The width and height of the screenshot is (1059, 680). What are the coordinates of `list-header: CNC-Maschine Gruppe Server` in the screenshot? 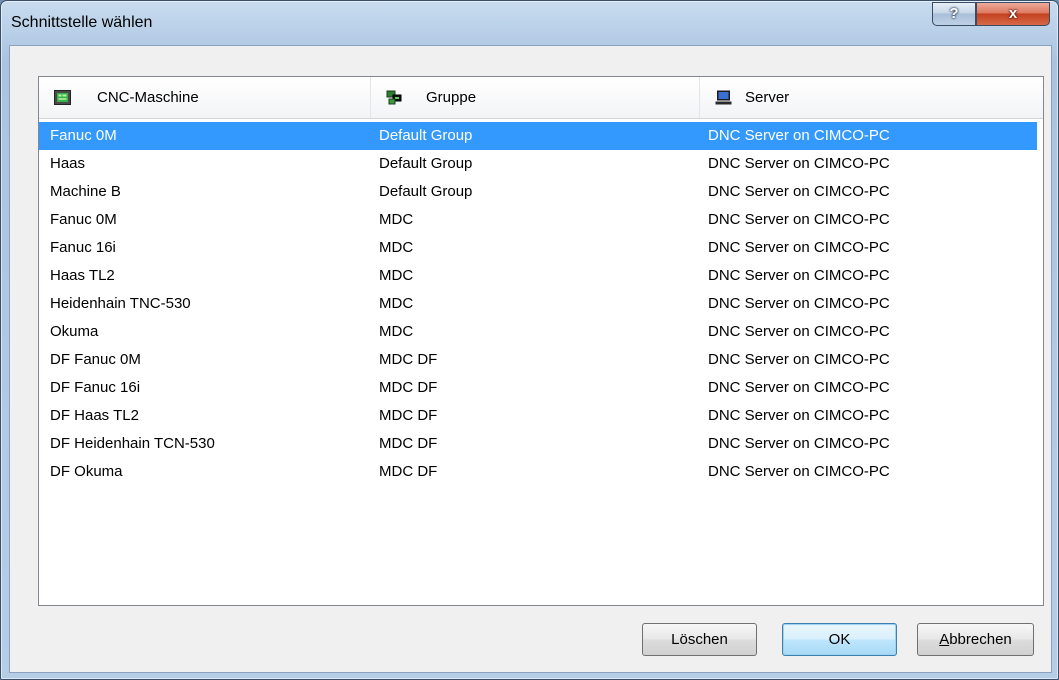 It's located at (541, 98).